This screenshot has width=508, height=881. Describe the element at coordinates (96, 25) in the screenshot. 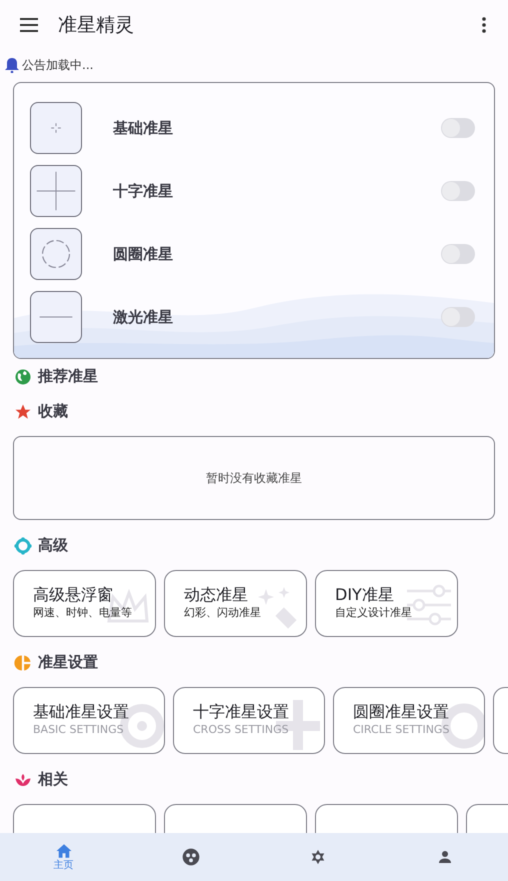

I see `app-title: 准星精灵` at that location.